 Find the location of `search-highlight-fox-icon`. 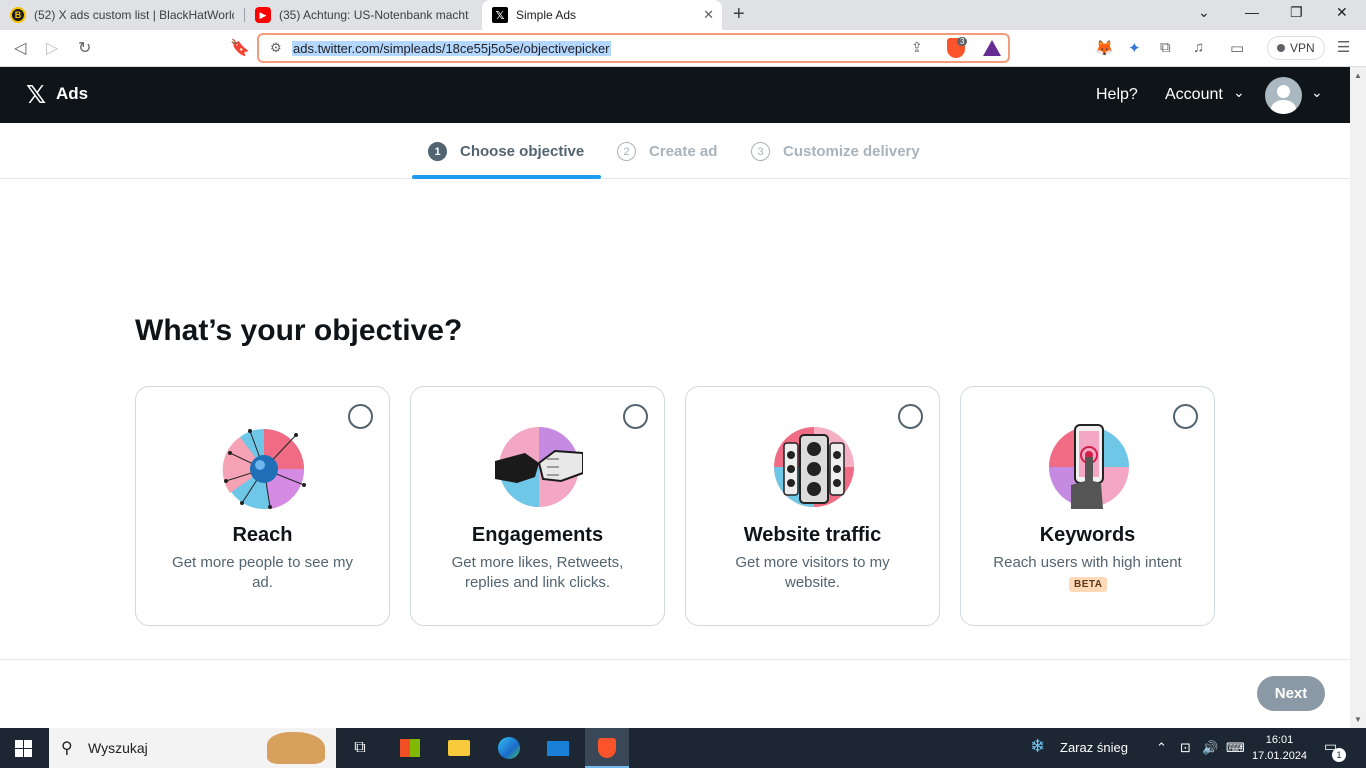

search-highlight-fox-icon is located at coordinates (296, 748).